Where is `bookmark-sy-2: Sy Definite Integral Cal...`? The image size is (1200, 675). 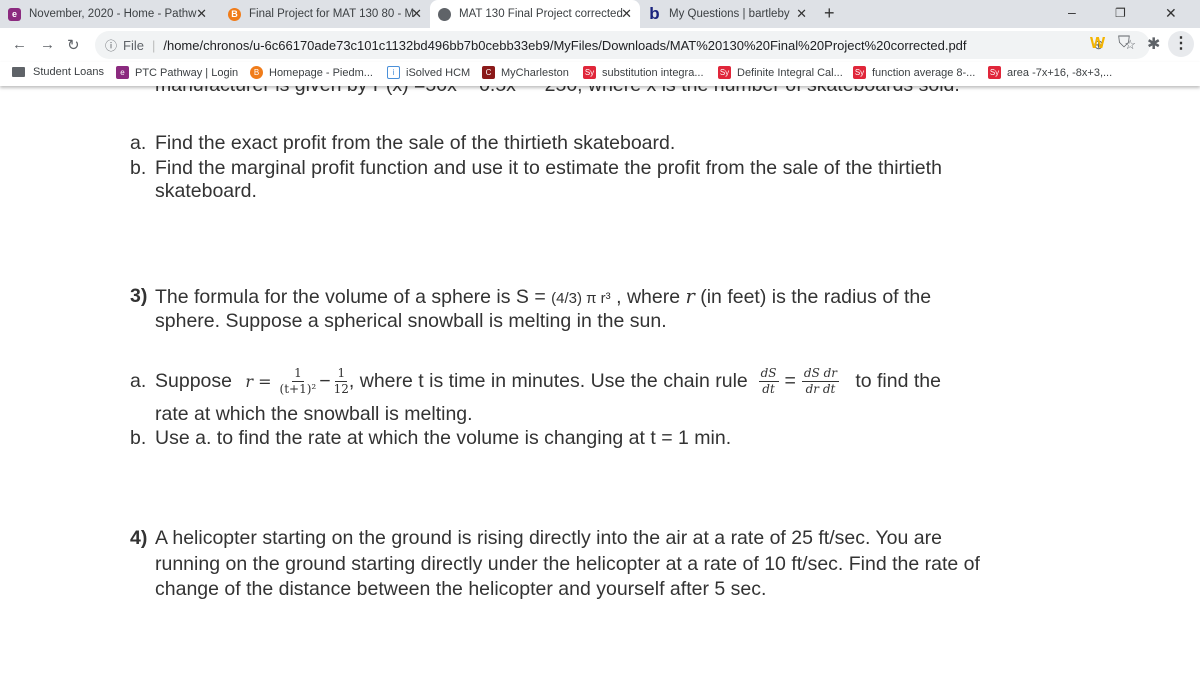
bookmark-sy-2: Sy Definite Integral Cal... is located at coordinates (780, 72).